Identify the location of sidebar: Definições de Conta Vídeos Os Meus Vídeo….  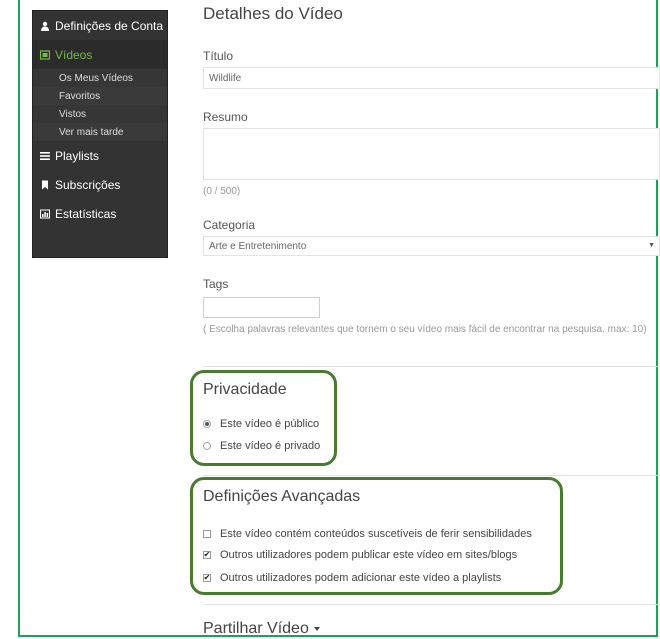
(100, 134).